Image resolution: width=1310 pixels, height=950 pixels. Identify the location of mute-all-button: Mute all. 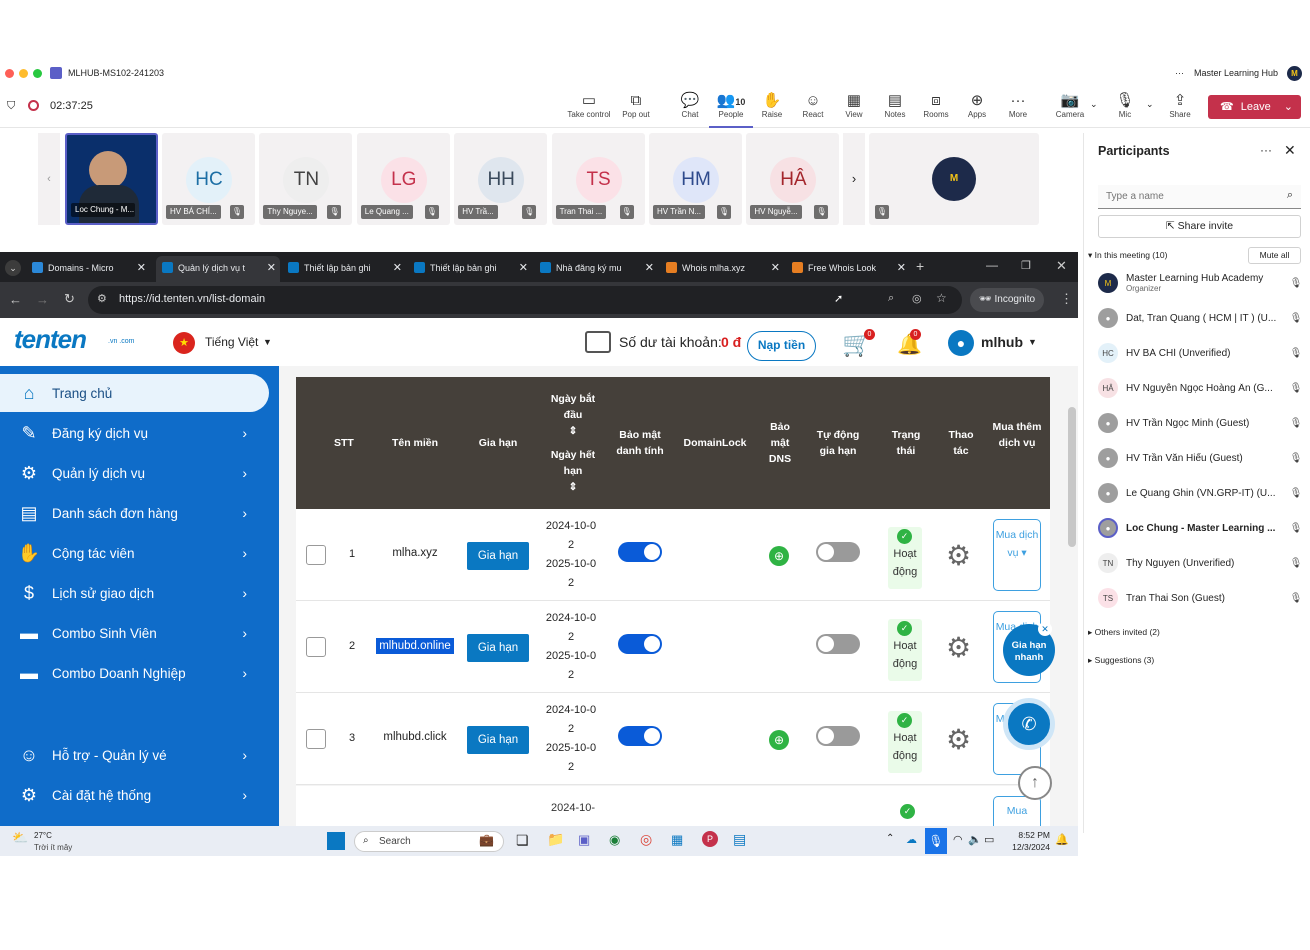
(1274, 255).